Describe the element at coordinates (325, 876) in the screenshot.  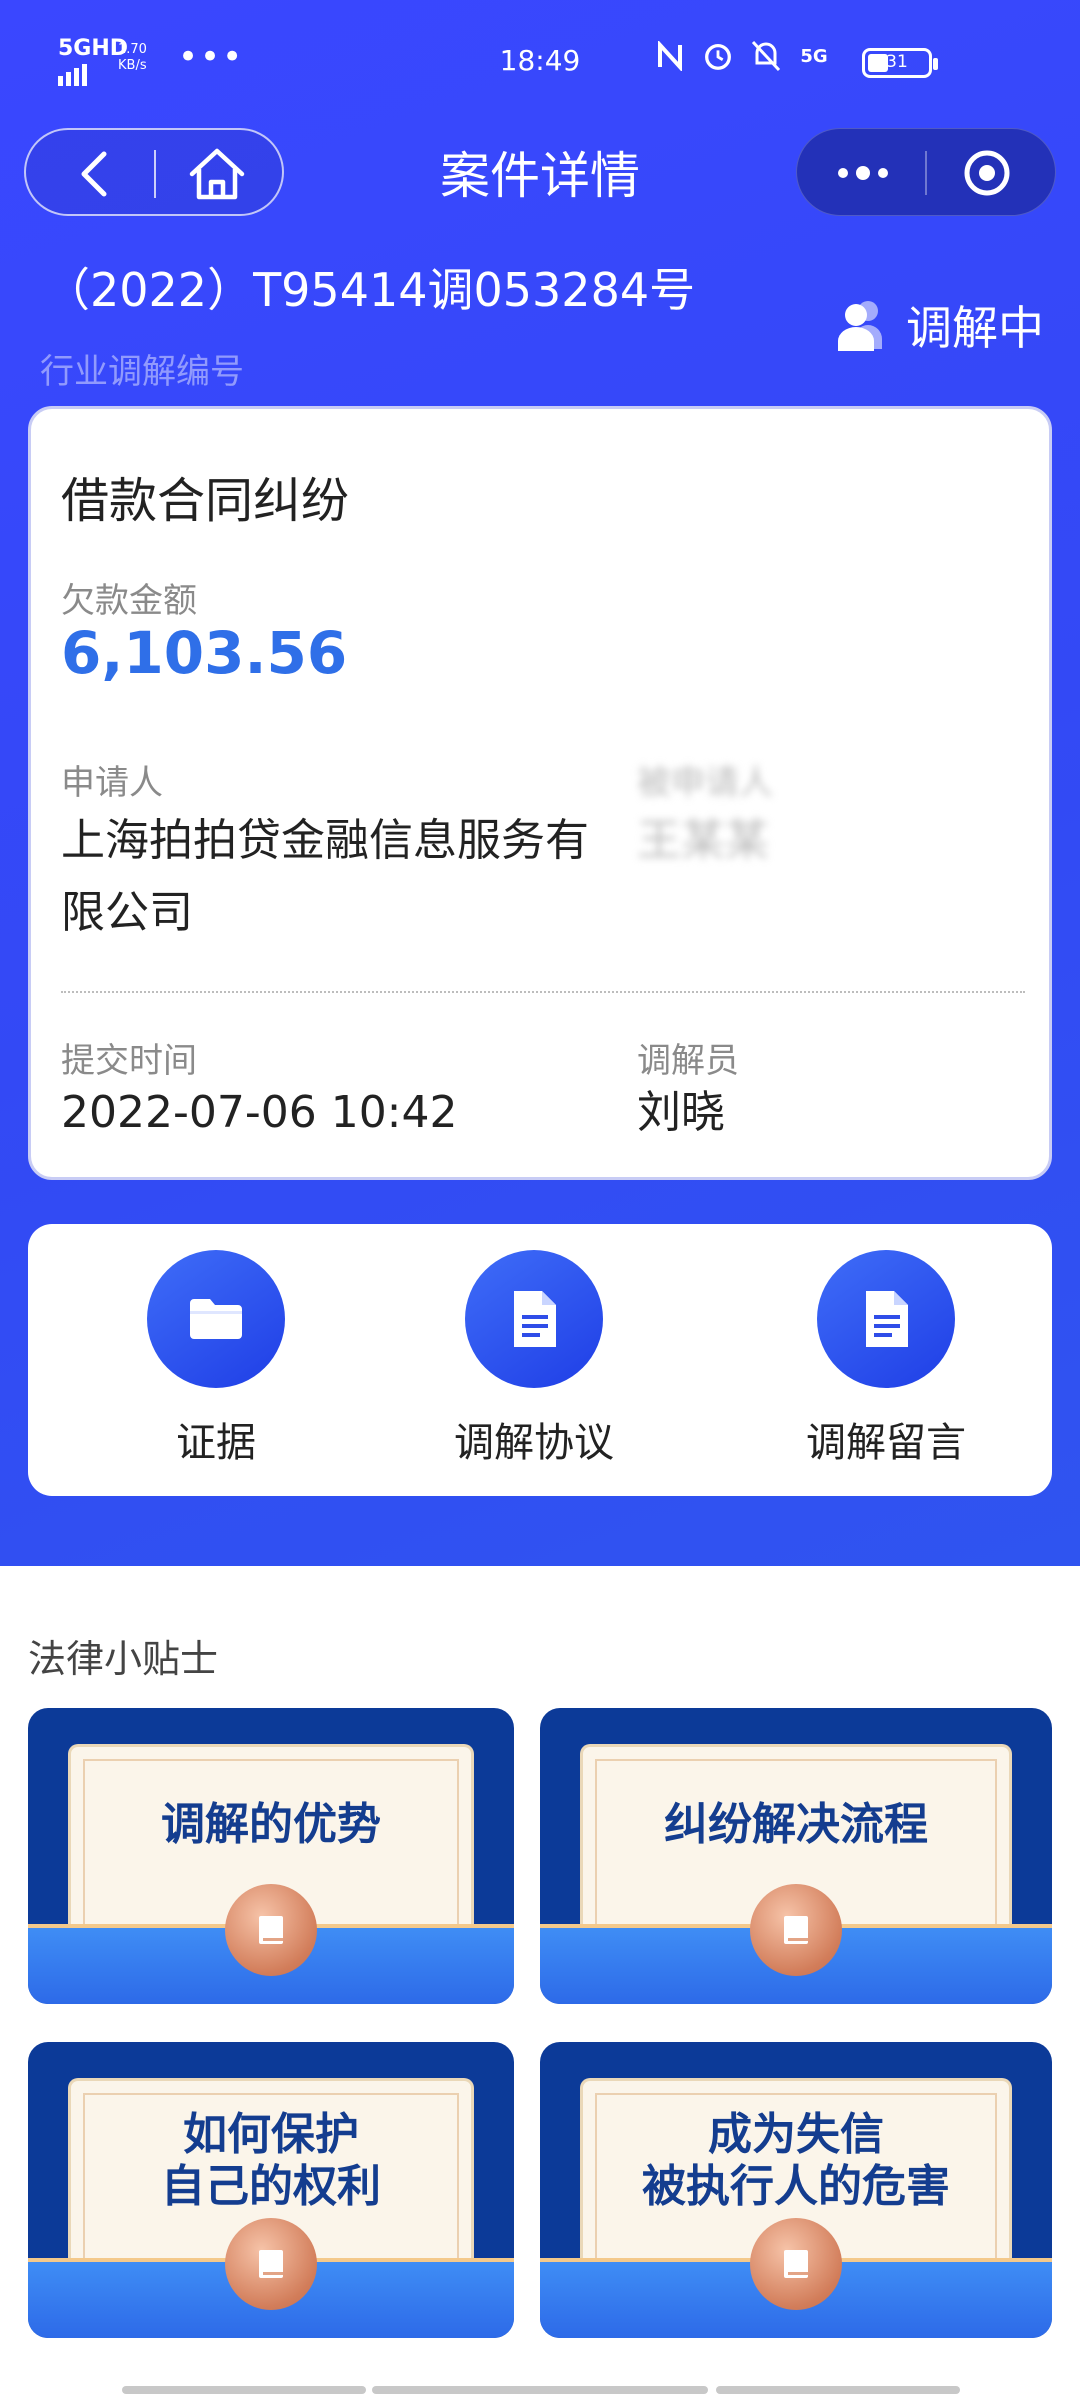
I see `applicant-value: 上海拍拍贷金融信息服务有限公司` at that location.